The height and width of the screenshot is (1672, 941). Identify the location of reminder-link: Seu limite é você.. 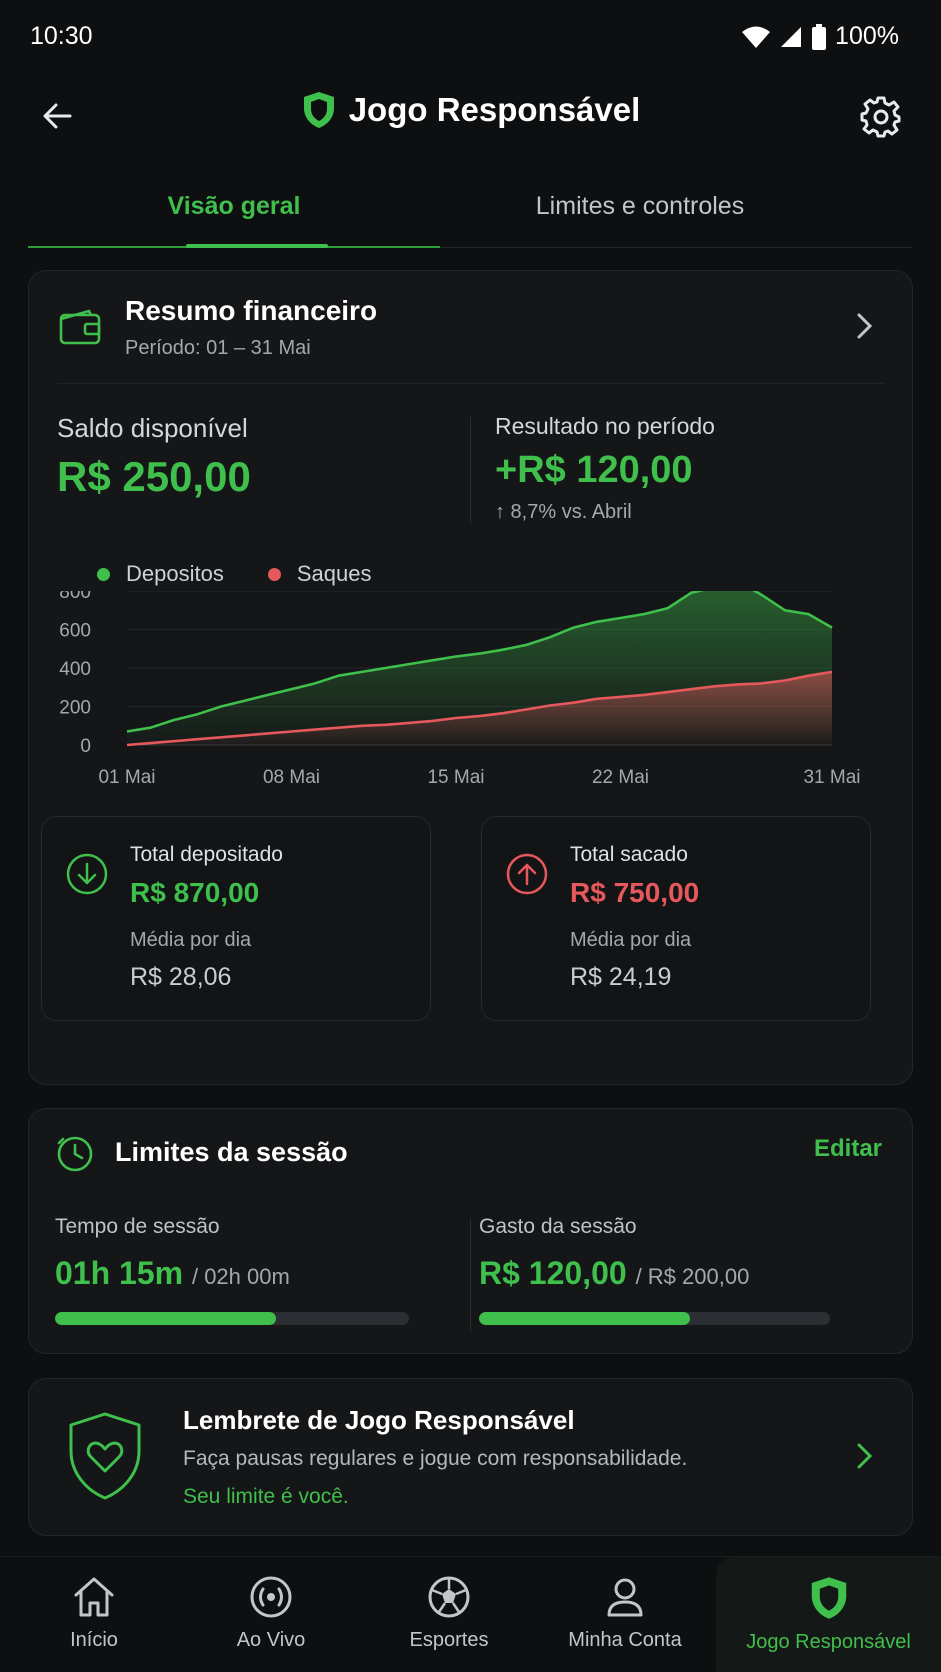
(266, 1497).